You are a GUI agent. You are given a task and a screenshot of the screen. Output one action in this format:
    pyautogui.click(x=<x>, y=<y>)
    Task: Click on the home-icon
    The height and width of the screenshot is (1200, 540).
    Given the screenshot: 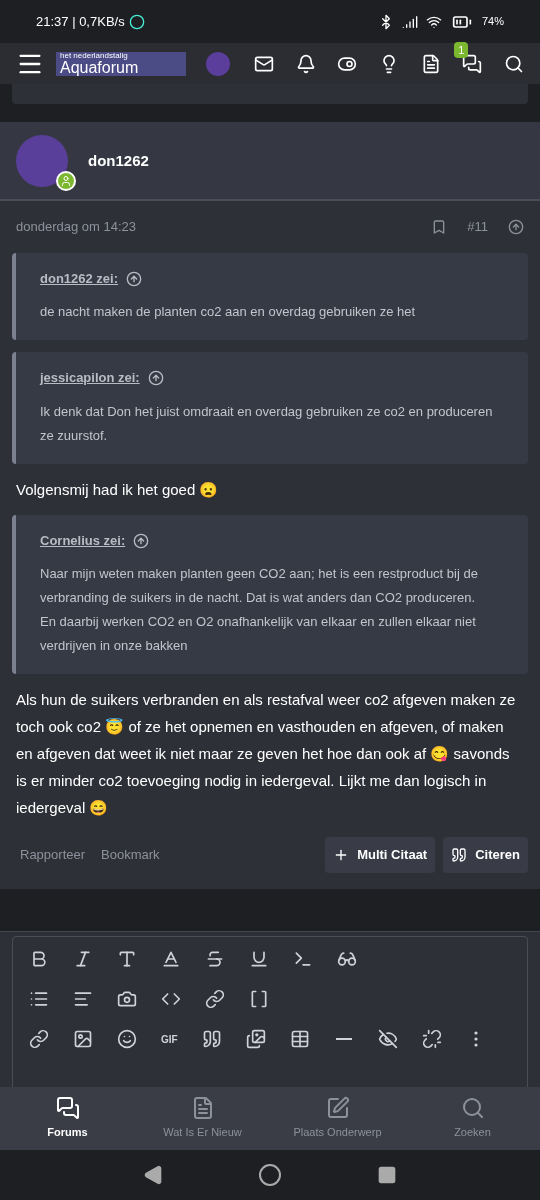 What is the action you would take?
    pyautogui.click(x=270, y=1175)
    